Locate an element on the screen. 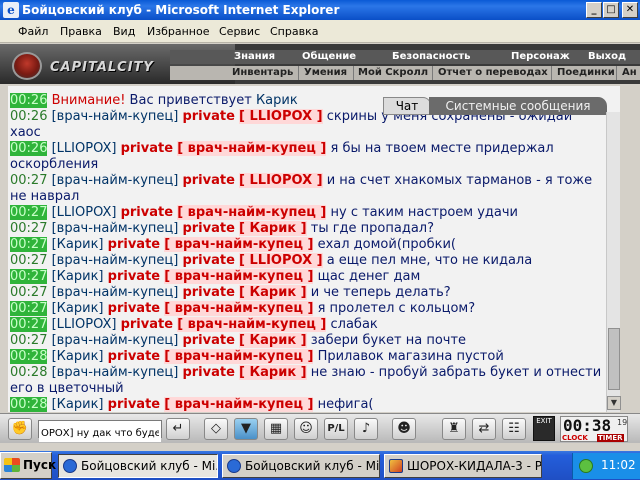 This screenshot has width=640, height=480. menu-tools: Сервис is located at coordinates (239, 31).